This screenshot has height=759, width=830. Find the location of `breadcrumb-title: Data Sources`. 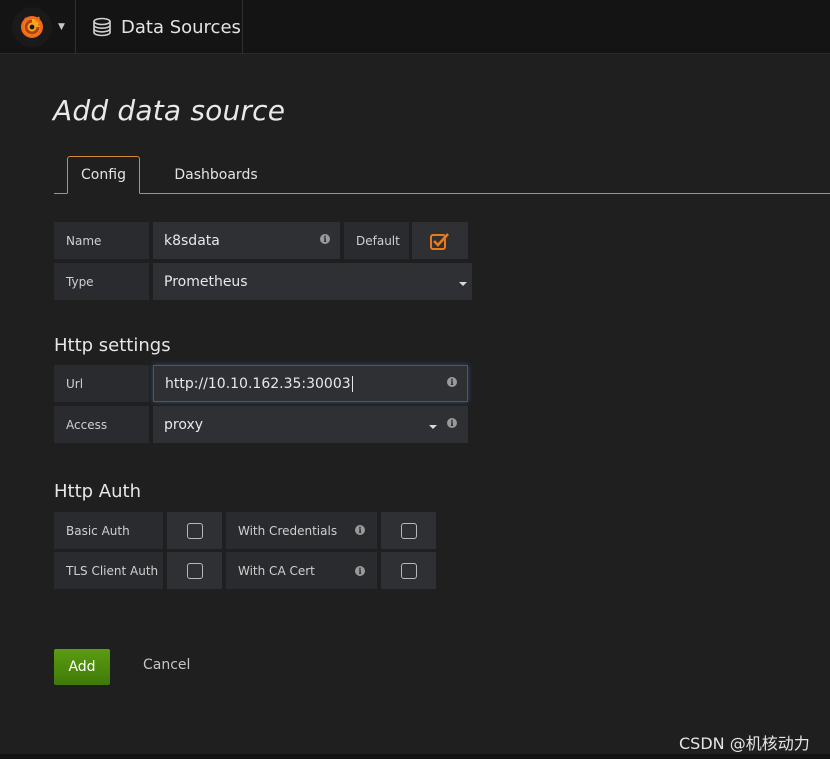

breadcrumb-title: Data Sources is located at coordinates (181, 27).